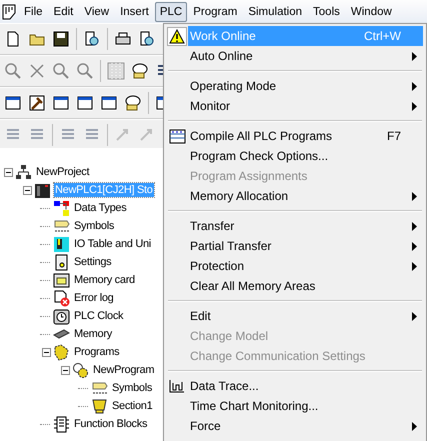  What do you see at coordinates (124, 370) in the screenshot?
I see `tree-item: NewProgram` at bounding box center [124, 370].